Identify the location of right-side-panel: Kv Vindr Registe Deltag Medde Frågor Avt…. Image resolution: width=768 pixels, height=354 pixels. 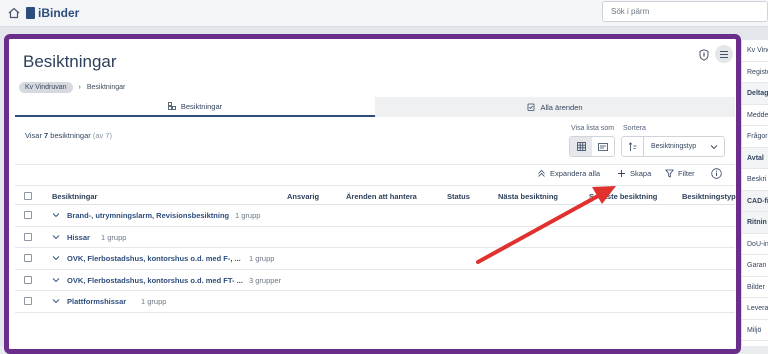
(754, 193).